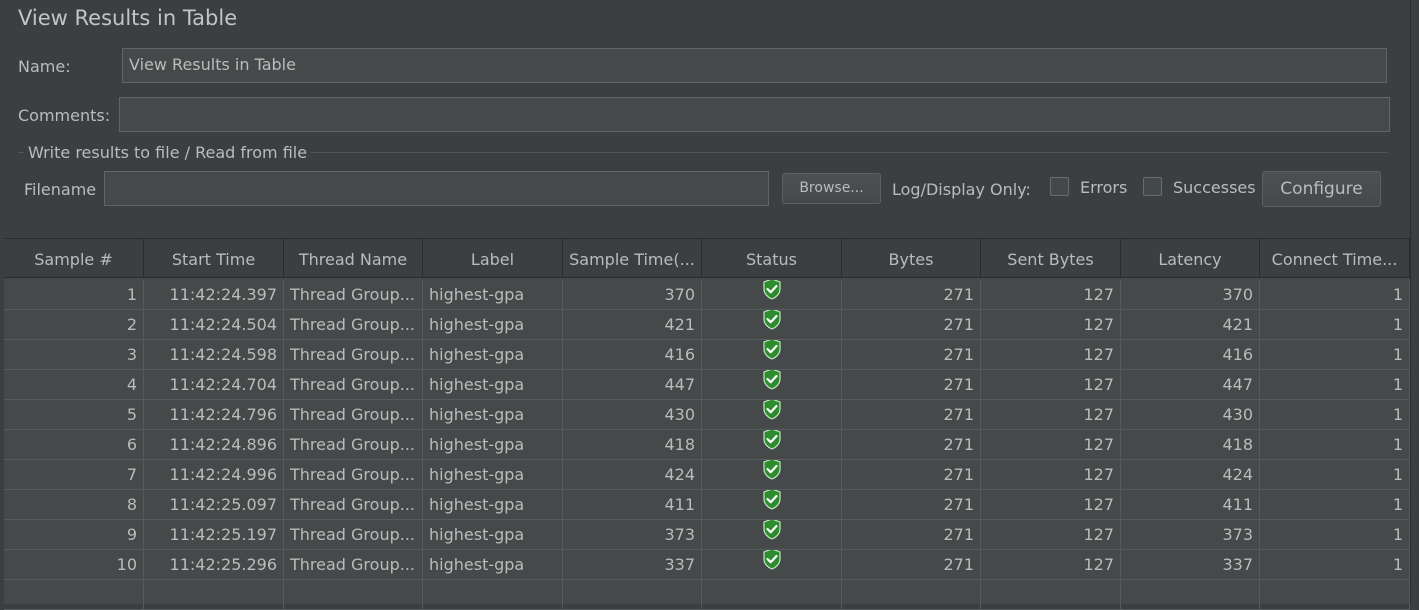 Image resolution: width=1419 pixels, height=610 pixels. I want to click on cell-latency: 411, so click(1190, 505).